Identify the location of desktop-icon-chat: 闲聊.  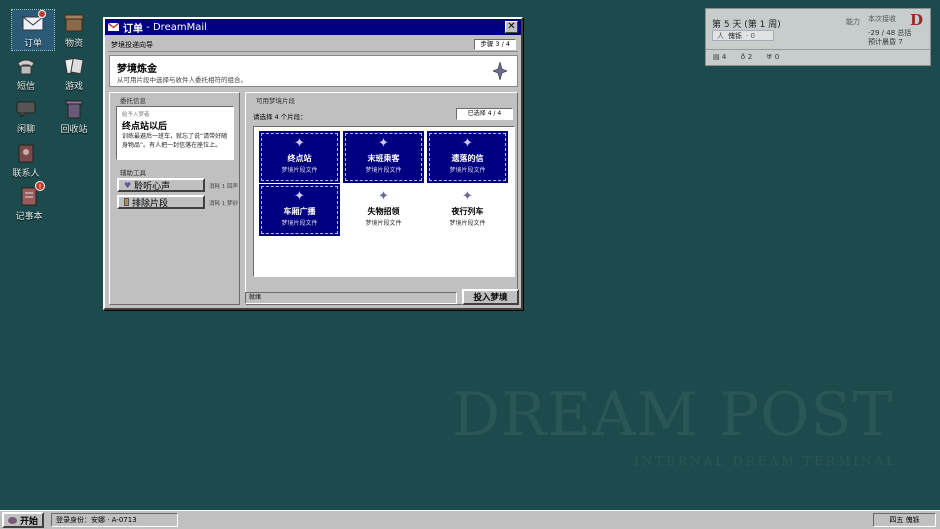
(26, 116).